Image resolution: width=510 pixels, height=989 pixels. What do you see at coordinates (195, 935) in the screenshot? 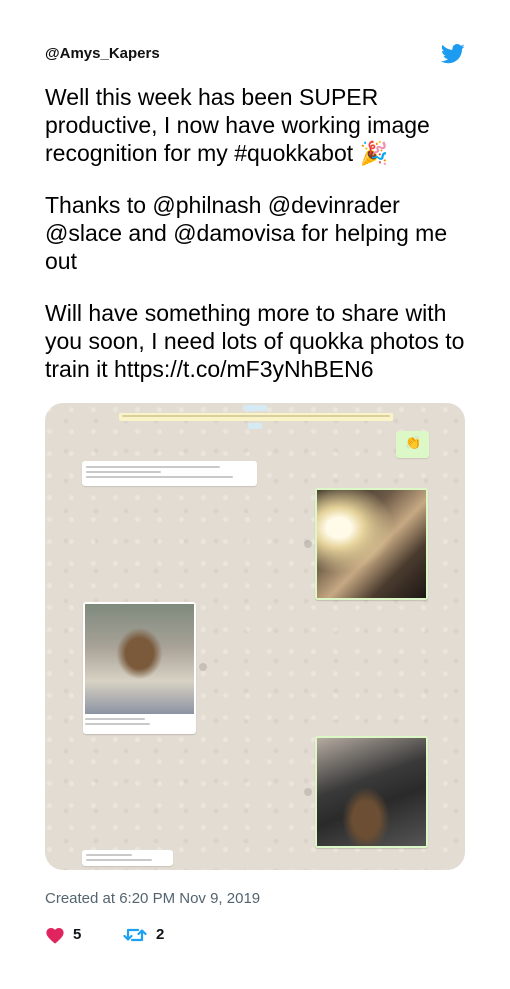
I see `tweet-stats: 5 2` at bounding box center [195, 935].